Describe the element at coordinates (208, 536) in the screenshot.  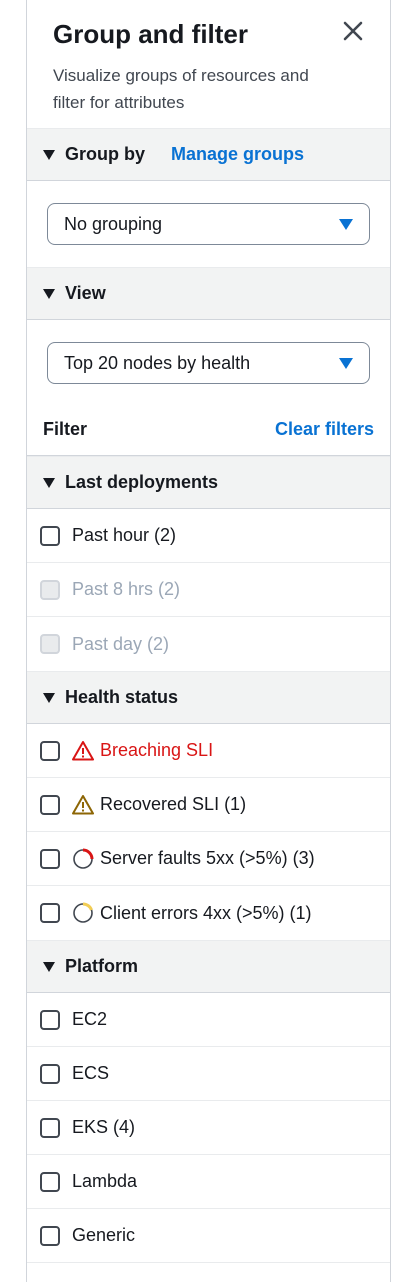
I see `filter-option-past-hour: Past hour (2)` at that location.